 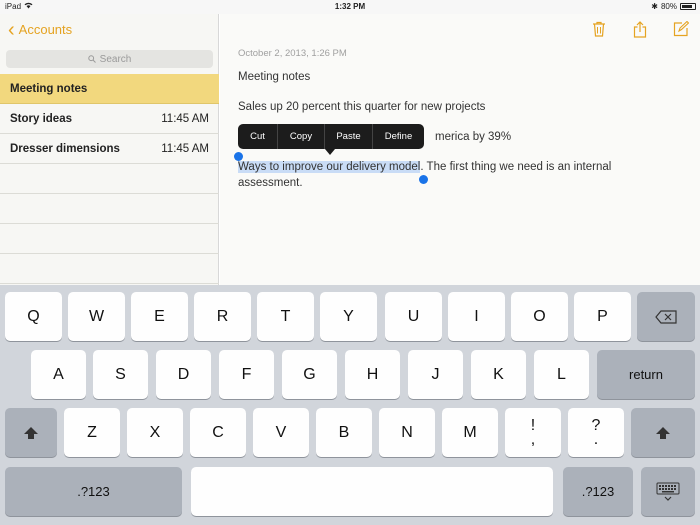 I want to click on key-z: Z, so click(x=92, y=432).